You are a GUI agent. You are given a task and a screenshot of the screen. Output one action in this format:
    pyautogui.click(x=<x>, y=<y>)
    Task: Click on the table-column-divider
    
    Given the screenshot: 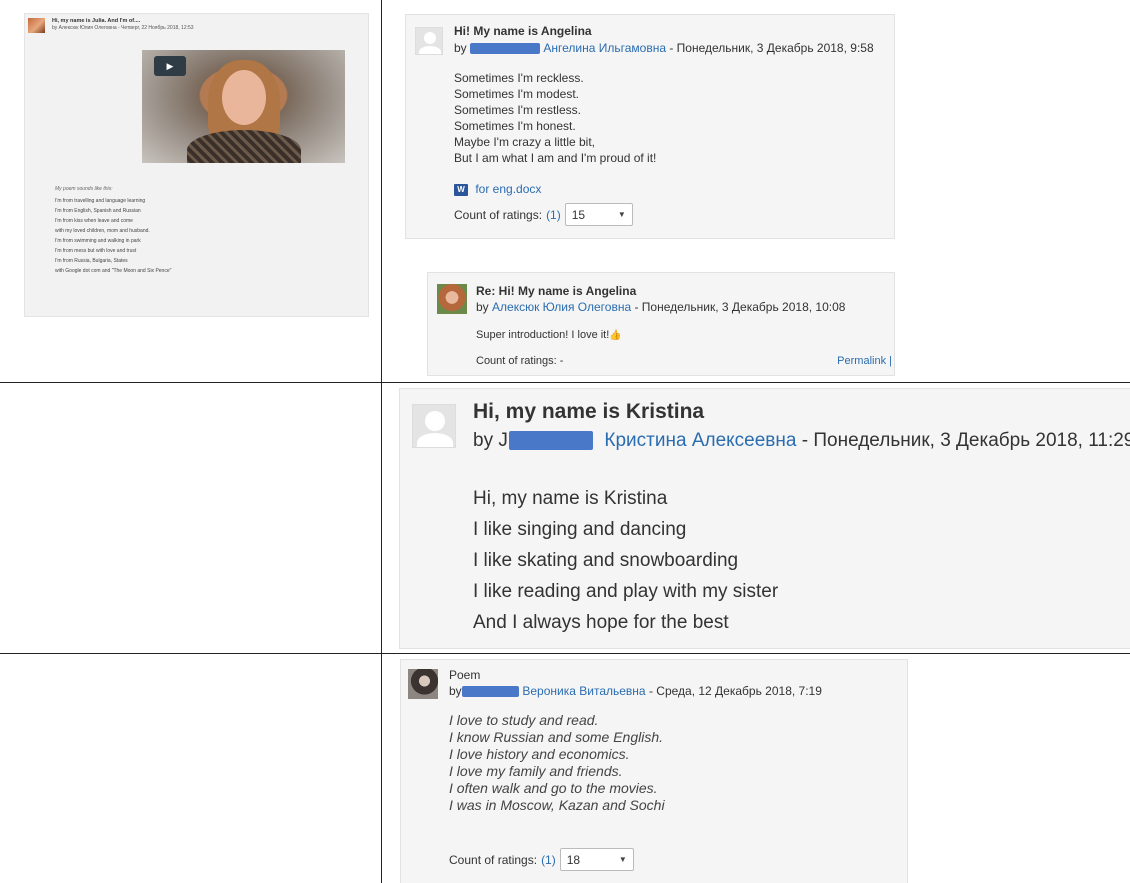 What is the action you would take?
    pyautogui.click(x=381, y=441)
    